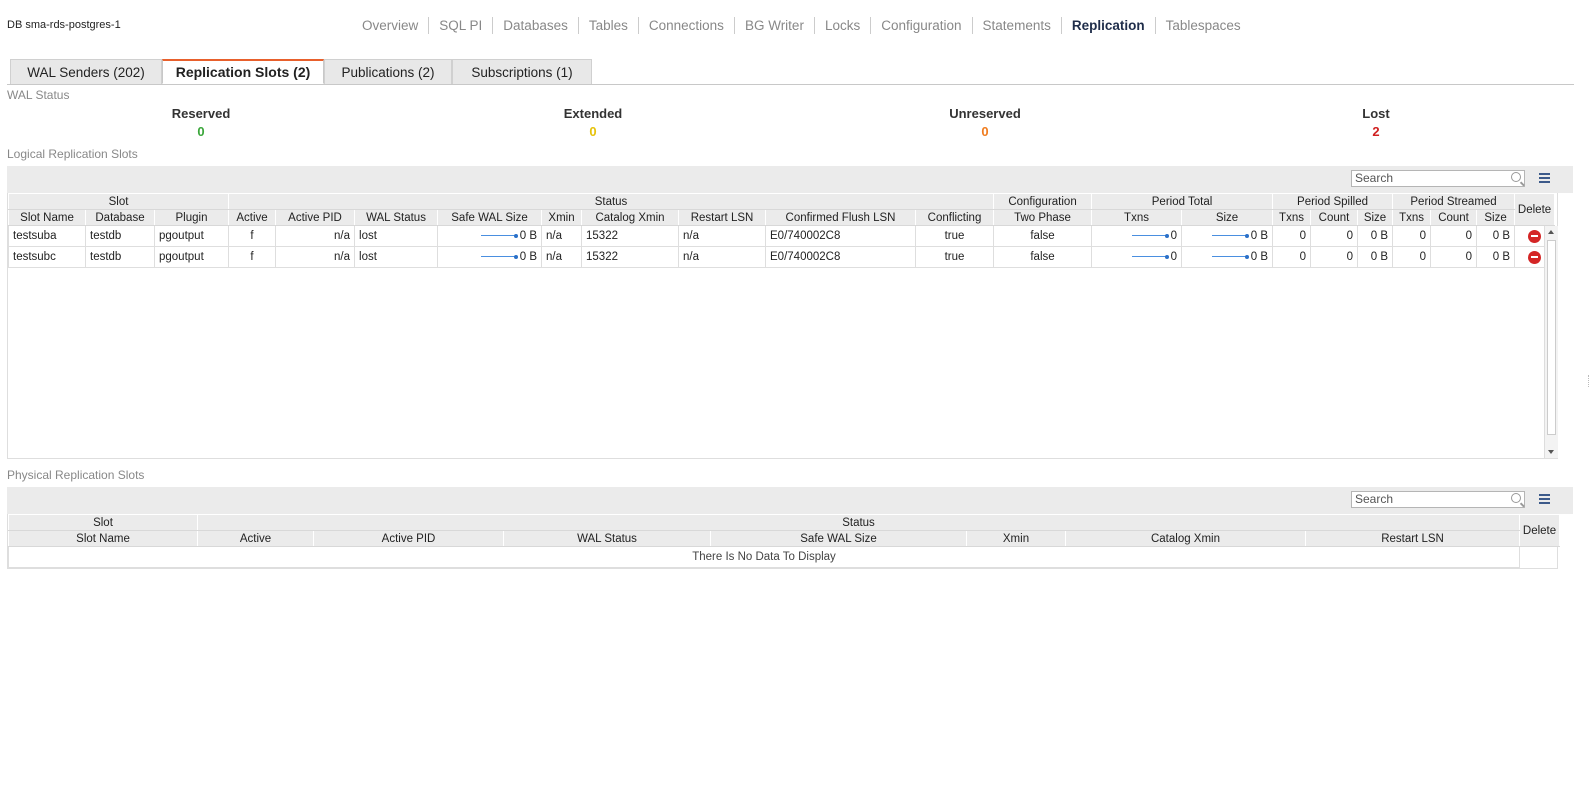 Image resolution: width=1591 pixels, height=792 pixels. I want to click on col-conflicting: Conflicting, so click(955, 217).